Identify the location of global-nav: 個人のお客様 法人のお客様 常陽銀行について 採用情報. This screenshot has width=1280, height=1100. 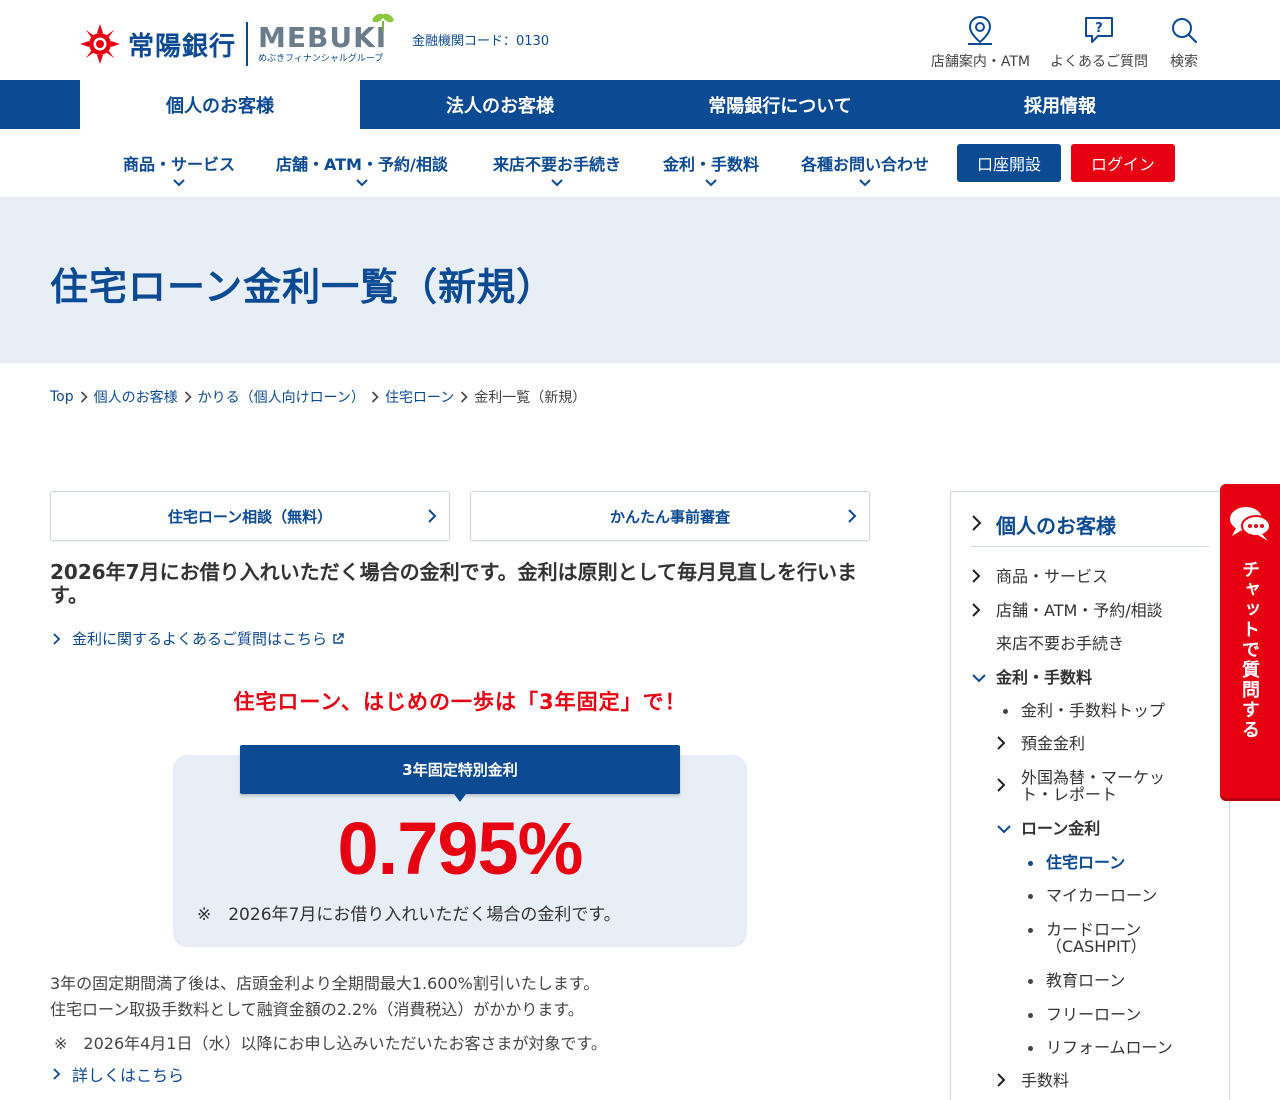
(640, 104).